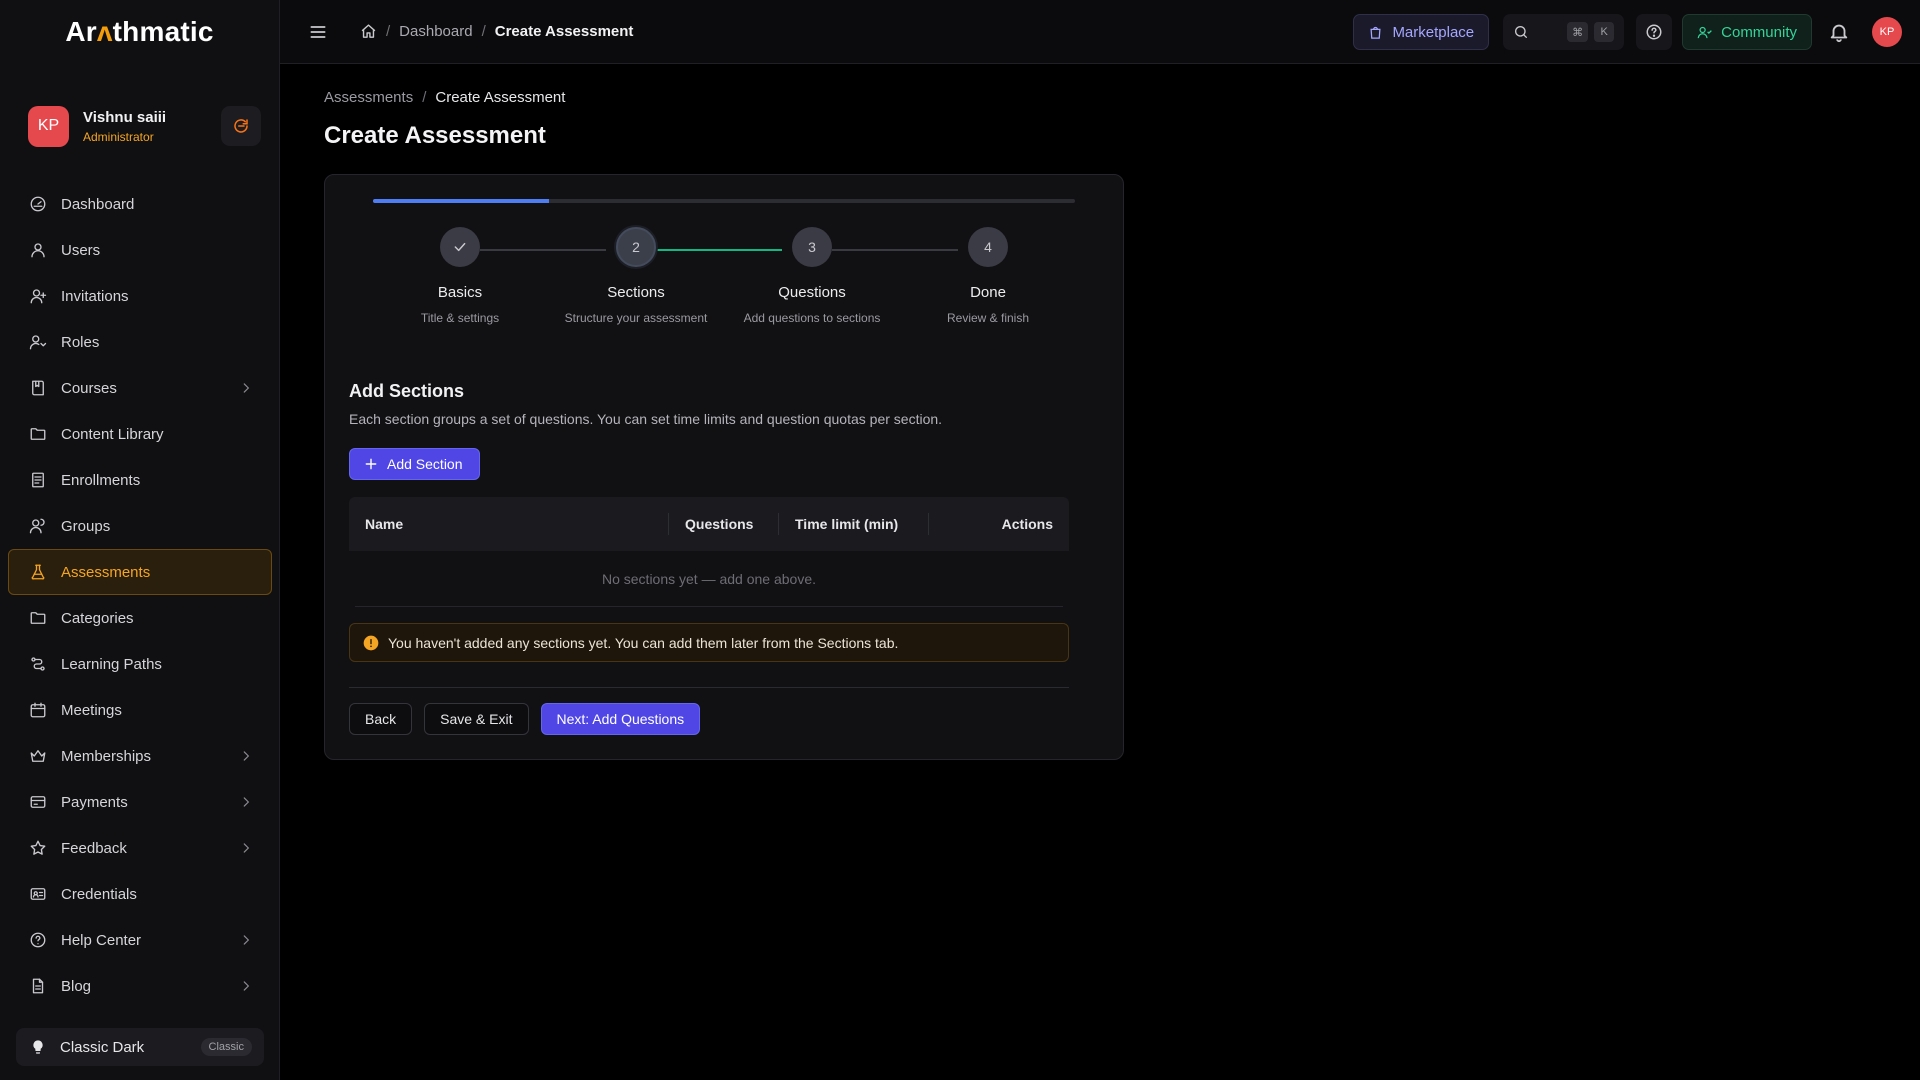 This screenshot has height=1080, width=1920. I want to click on refresh-icon, so click(241, 126).